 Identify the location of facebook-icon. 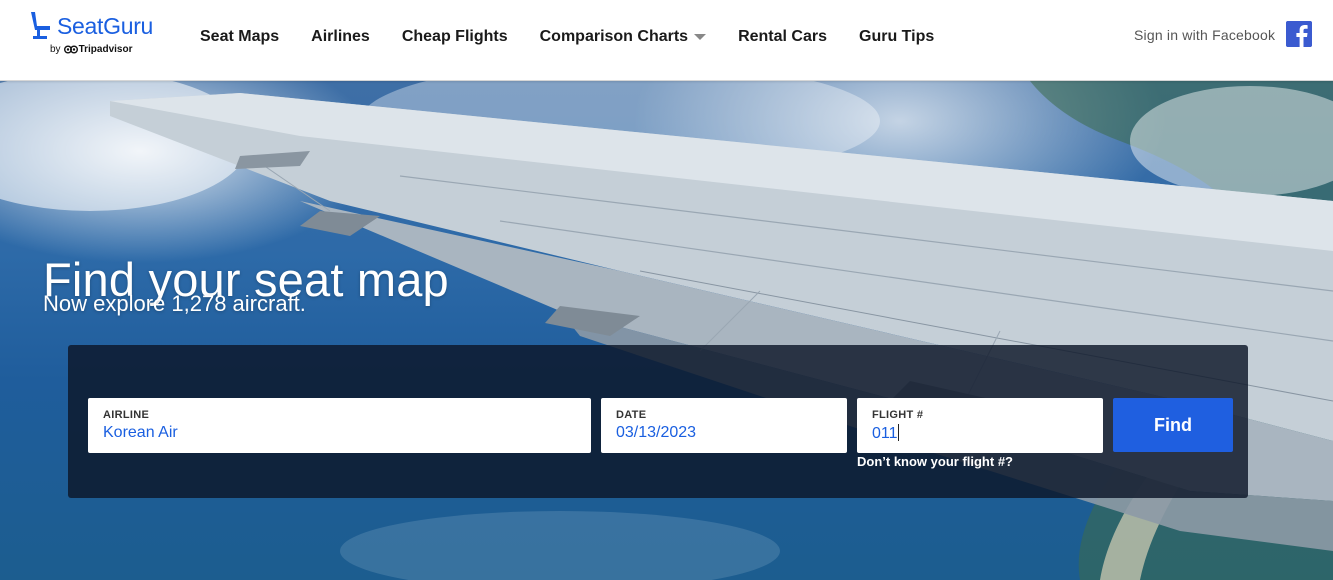
(1299, 34).